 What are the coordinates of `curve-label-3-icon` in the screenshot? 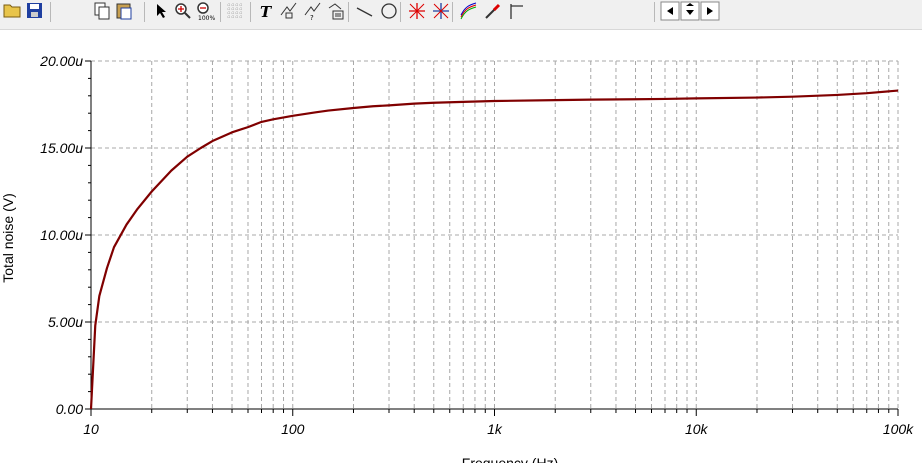 It's located at (336, 11).